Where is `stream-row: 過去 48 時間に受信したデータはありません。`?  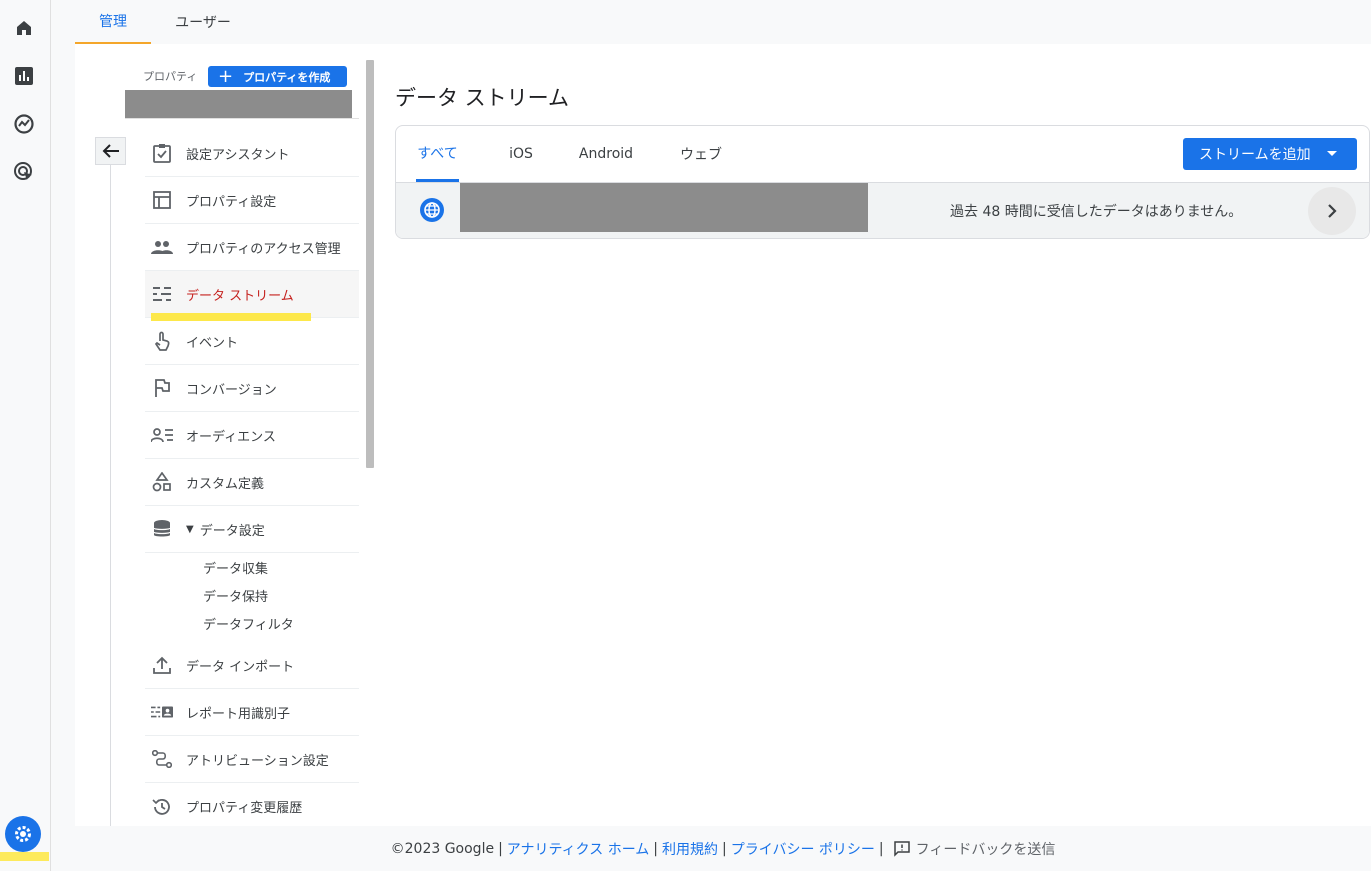
stream-row: 過去 48 時間に受信したデータはありません。 is located at coordinates (882, 210).